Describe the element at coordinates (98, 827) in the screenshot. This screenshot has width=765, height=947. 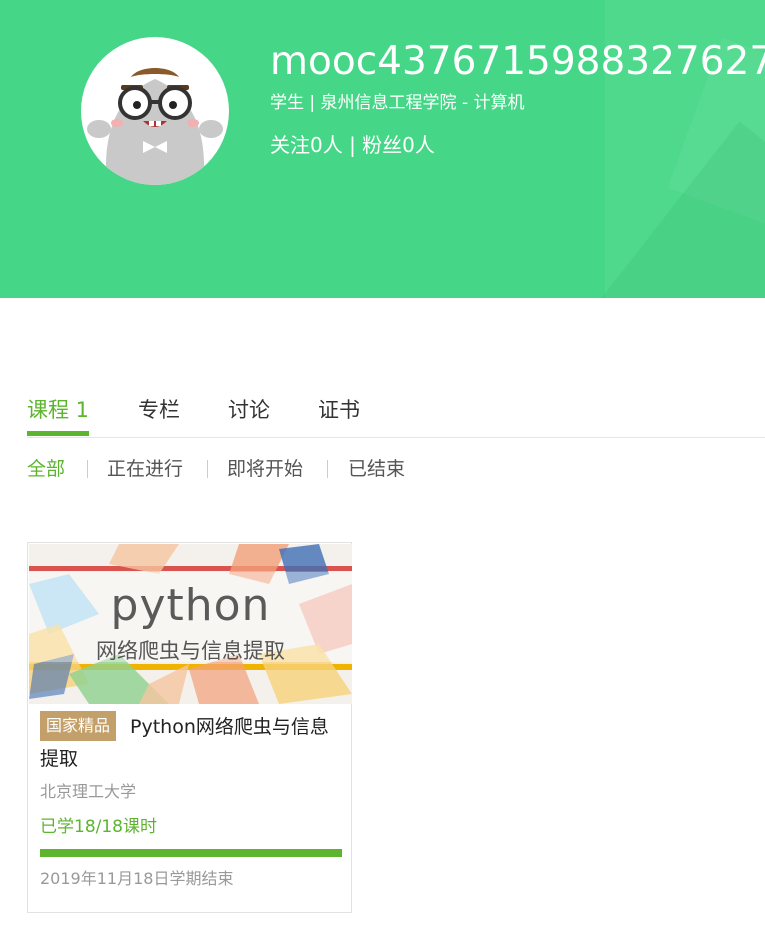
I see `course-progress-text: 已学18/18课时` at that location.